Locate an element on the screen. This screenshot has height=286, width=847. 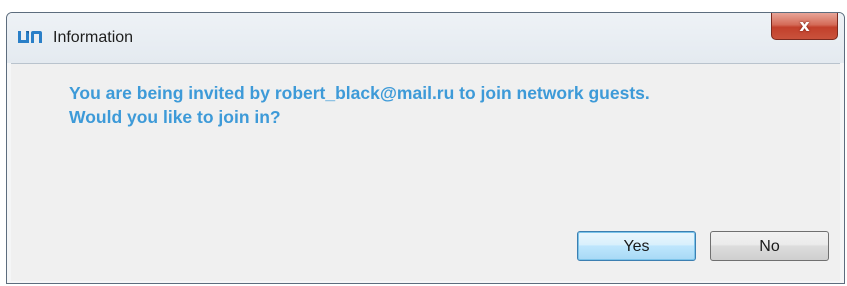
message-line-2: Would you like to join in? is located at coordinates (175, 117).